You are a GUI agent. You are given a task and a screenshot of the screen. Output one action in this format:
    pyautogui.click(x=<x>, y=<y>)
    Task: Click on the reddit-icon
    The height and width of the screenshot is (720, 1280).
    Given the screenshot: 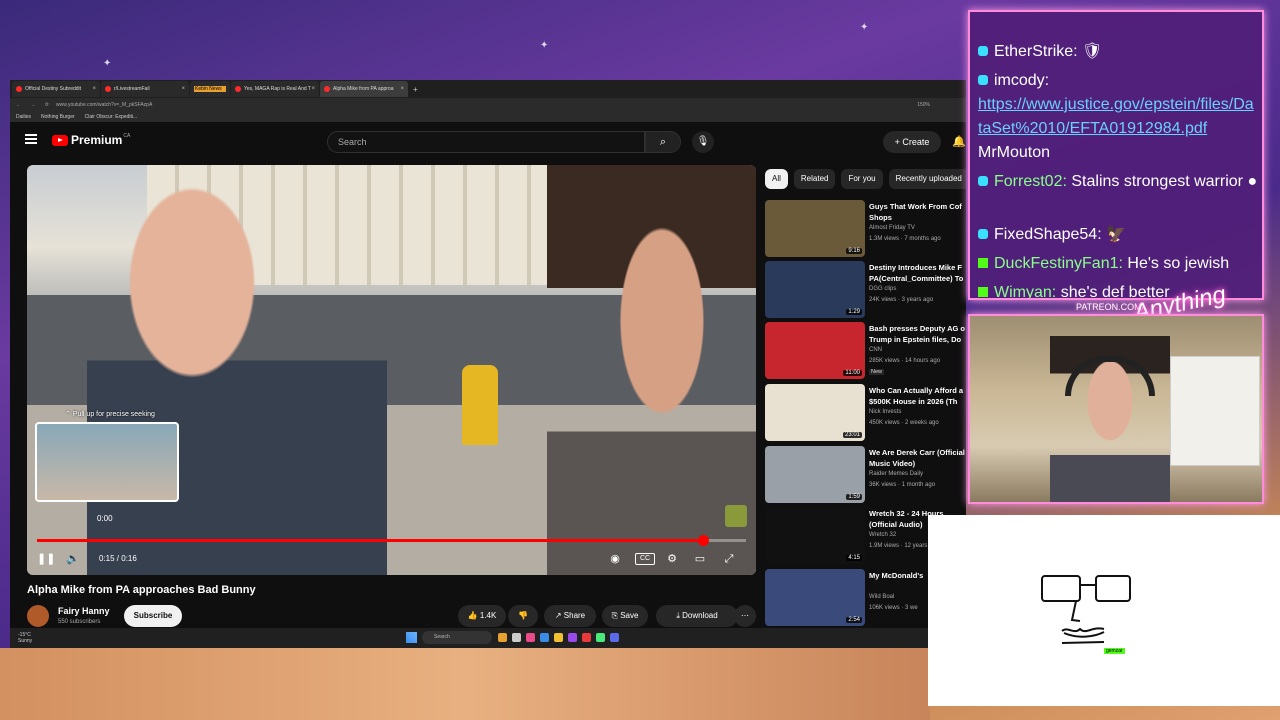 What is the action you would take?
    pyautogui.click(x=19, y=89)
    